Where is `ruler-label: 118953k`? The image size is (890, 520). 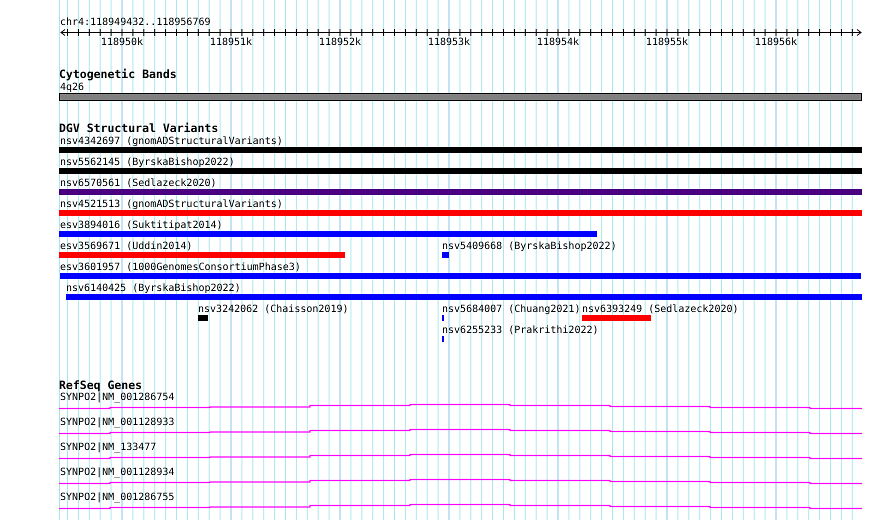 ruler-label: 118953k is located at coordinates (449, 42).